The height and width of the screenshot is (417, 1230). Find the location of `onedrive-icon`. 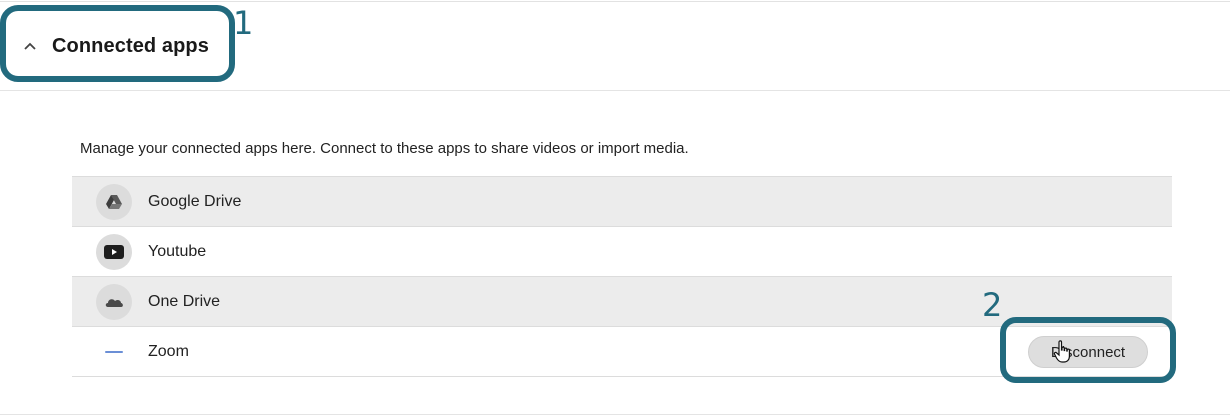

onedrive-icon is located at coordinates (114, 301).